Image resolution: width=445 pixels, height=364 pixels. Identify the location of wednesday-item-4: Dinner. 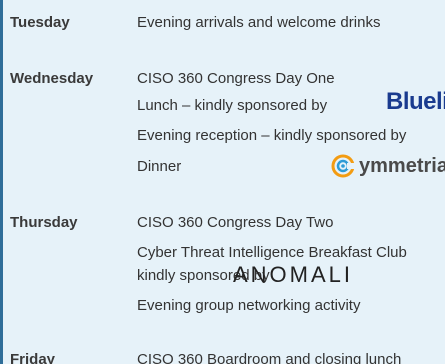
(159, 166).